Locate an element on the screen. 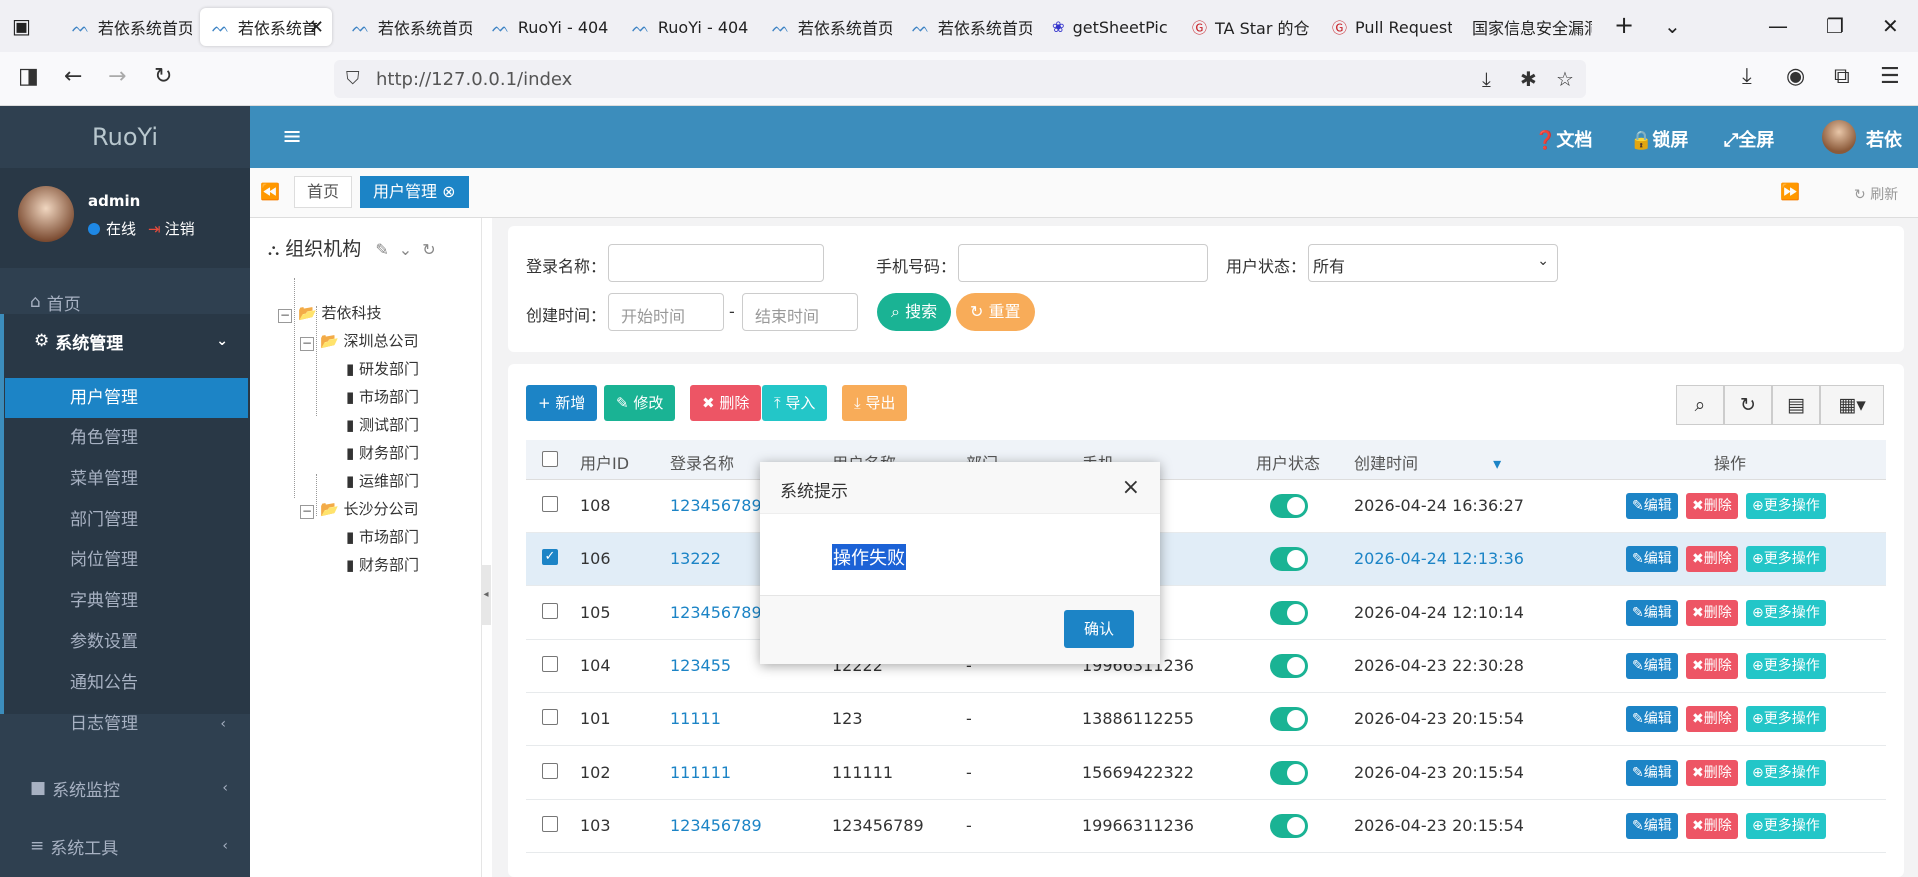 The image size is (1918, 877). dialog-message: 操作失败 is located at coordinates (869, 557).